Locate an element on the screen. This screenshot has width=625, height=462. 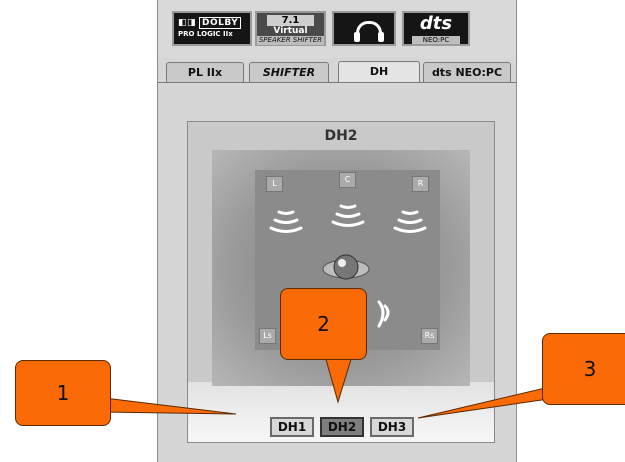
callout-1: 1 is located at coordinates (63, 393).